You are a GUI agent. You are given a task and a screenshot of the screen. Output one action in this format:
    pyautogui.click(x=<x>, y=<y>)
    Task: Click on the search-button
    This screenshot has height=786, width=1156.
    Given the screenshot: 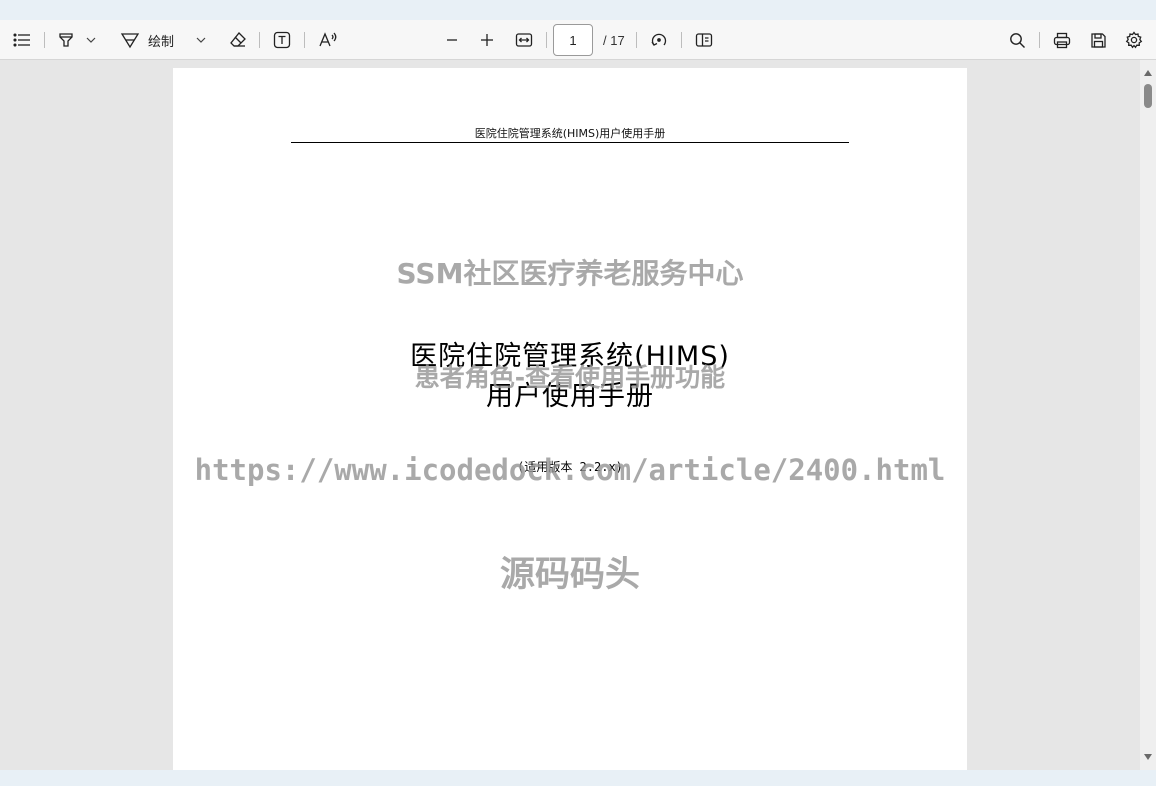 What is the action you would take?
    pyautogui.click(x=1017, y=40)
    